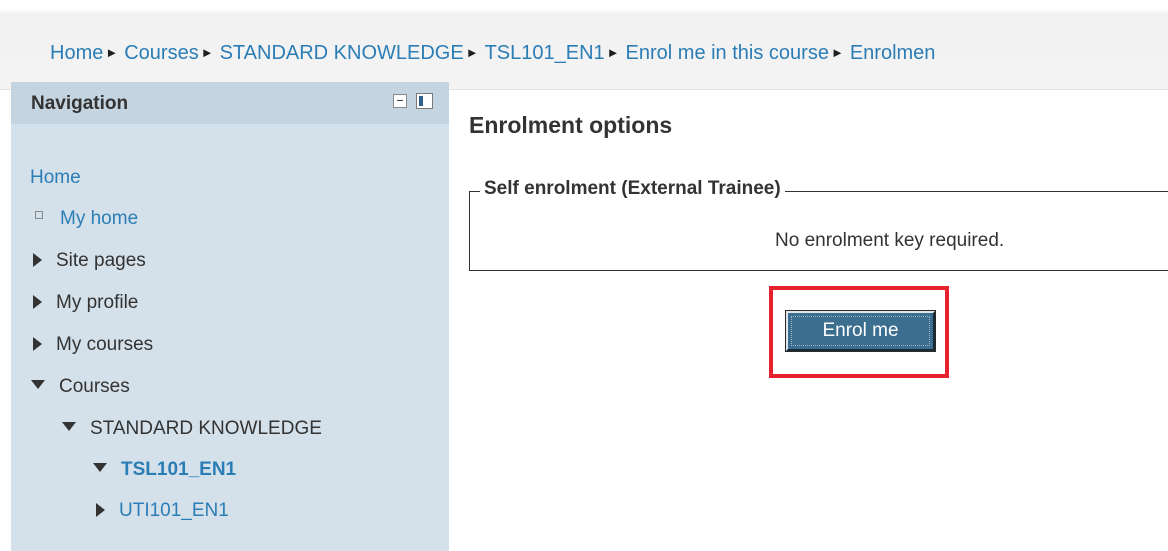 The width and height of the screenshot is (1168, 551). Describe the element at coordinates (571, 125) in the screenshot. I see `page-title: Enrolment options` at that location.